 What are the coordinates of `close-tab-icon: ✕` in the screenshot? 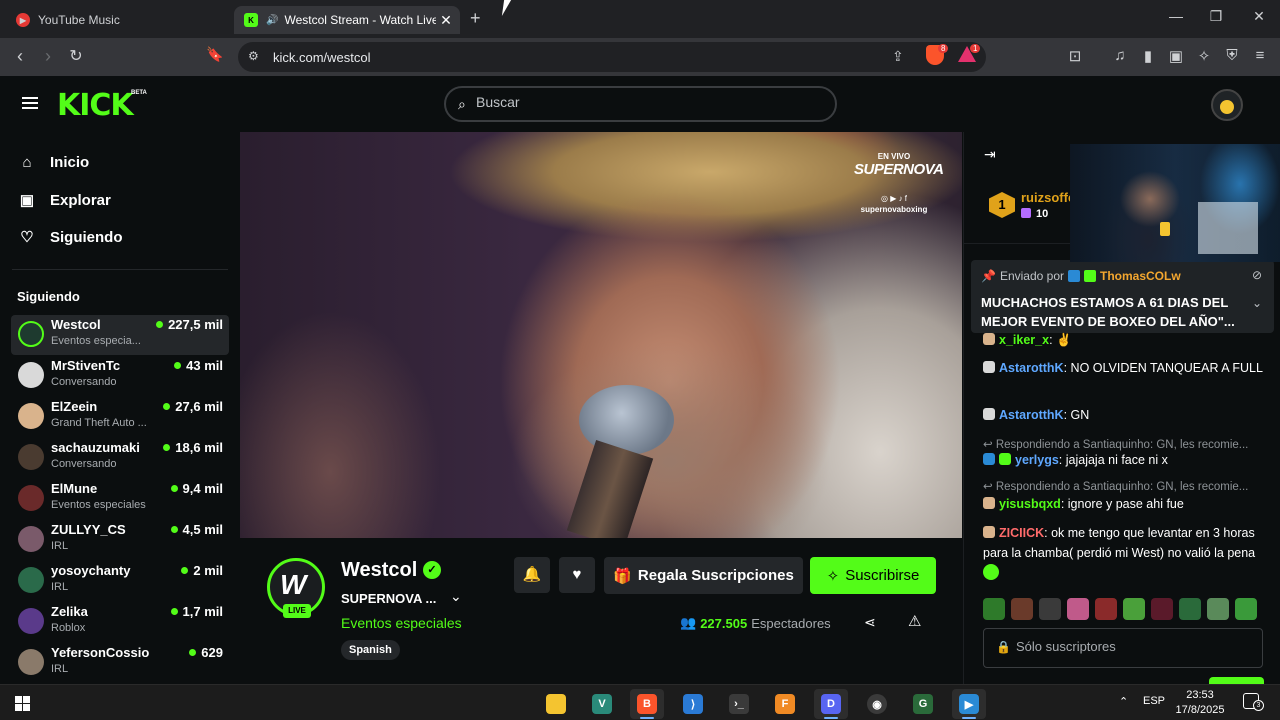 It's located at (446, 20).